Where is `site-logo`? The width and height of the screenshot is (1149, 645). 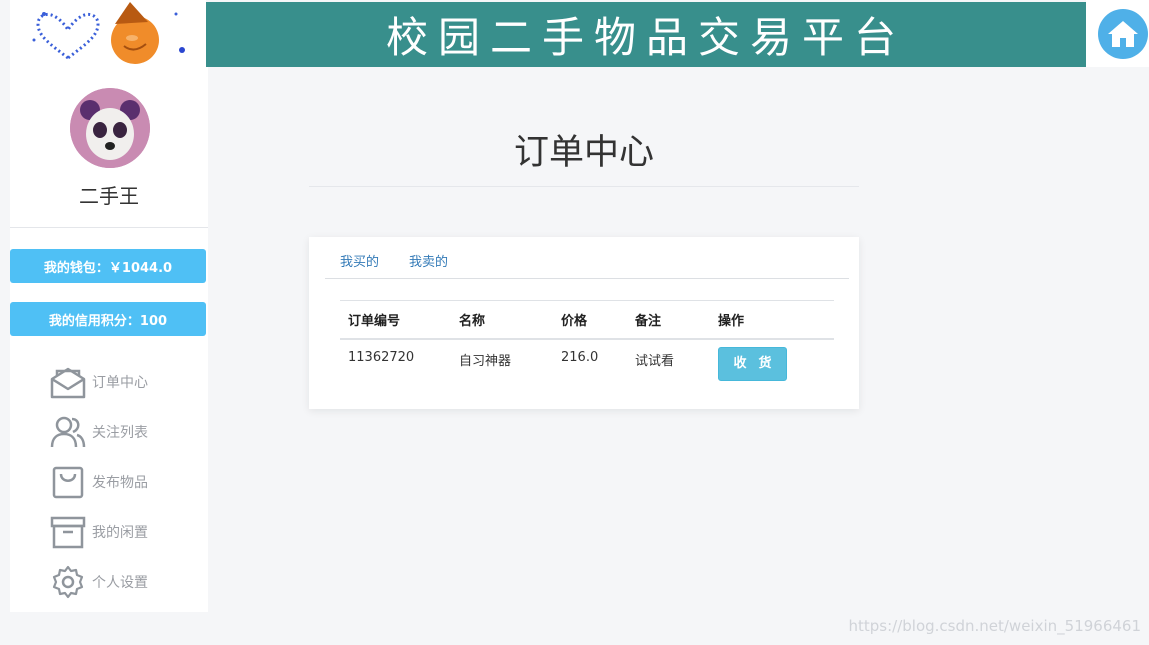
site-logo is located at coordinates (108, 33).